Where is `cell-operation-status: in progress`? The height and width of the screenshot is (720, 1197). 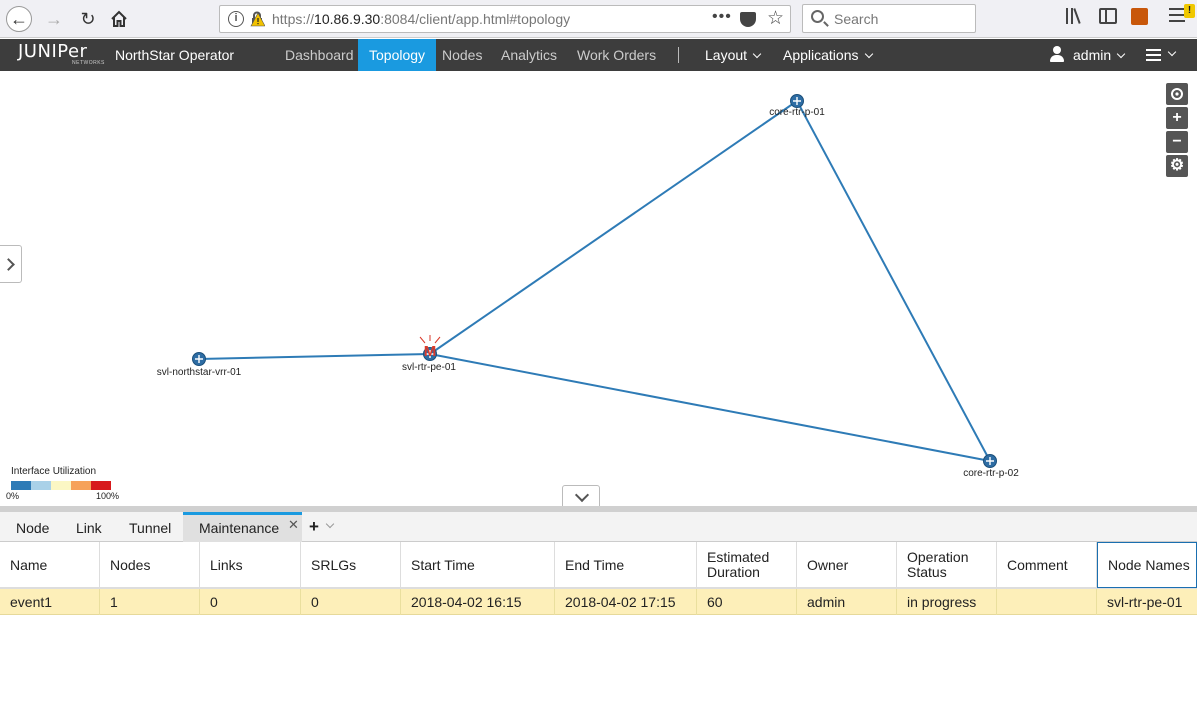 cell-operation-status: in progress is located at coordinates (947, 602).